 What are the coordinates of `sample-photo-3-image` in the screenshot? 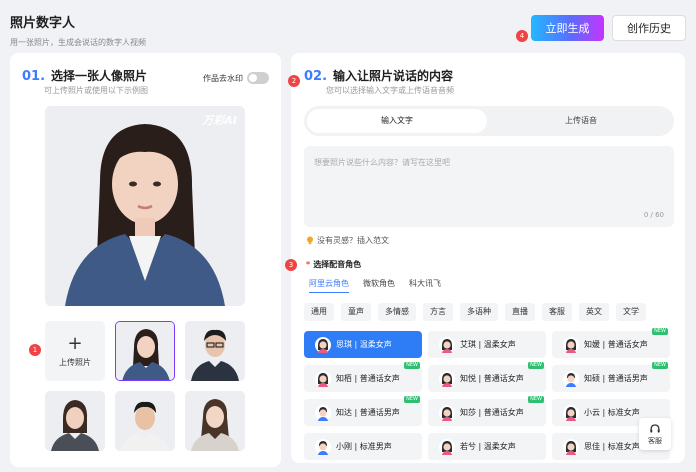 It's located at (75, 421).